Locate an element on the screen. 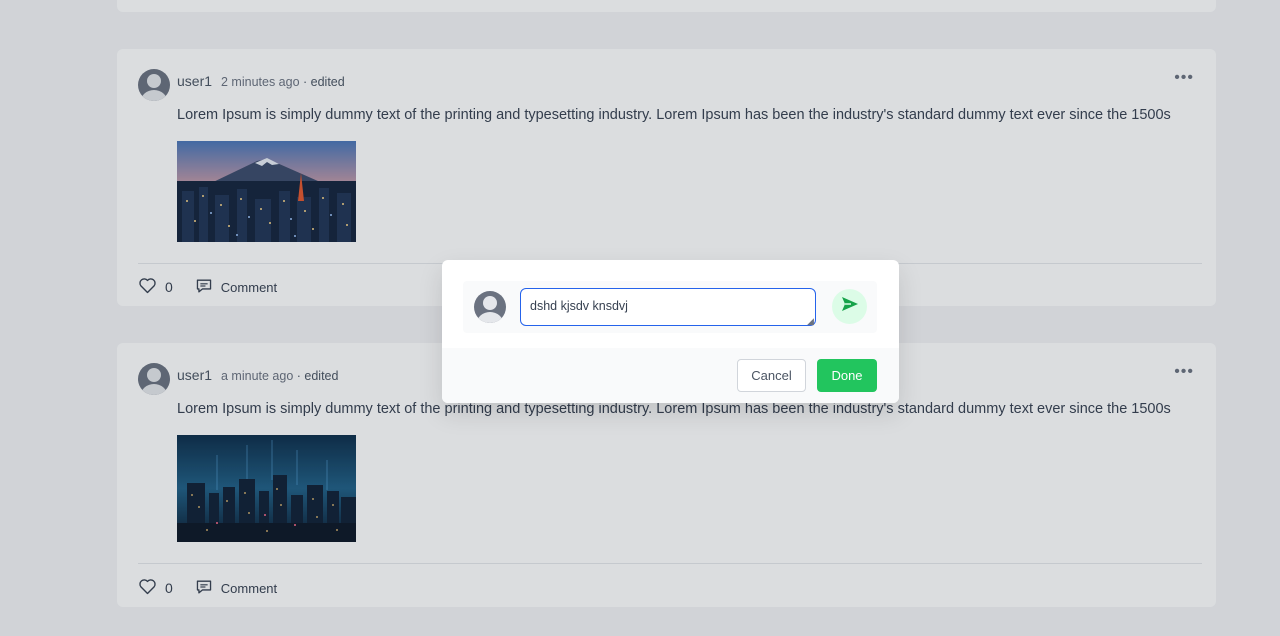 The image size is (1280, 636). resize-handle-icon: ◢ is located at coordinates (810, 321).